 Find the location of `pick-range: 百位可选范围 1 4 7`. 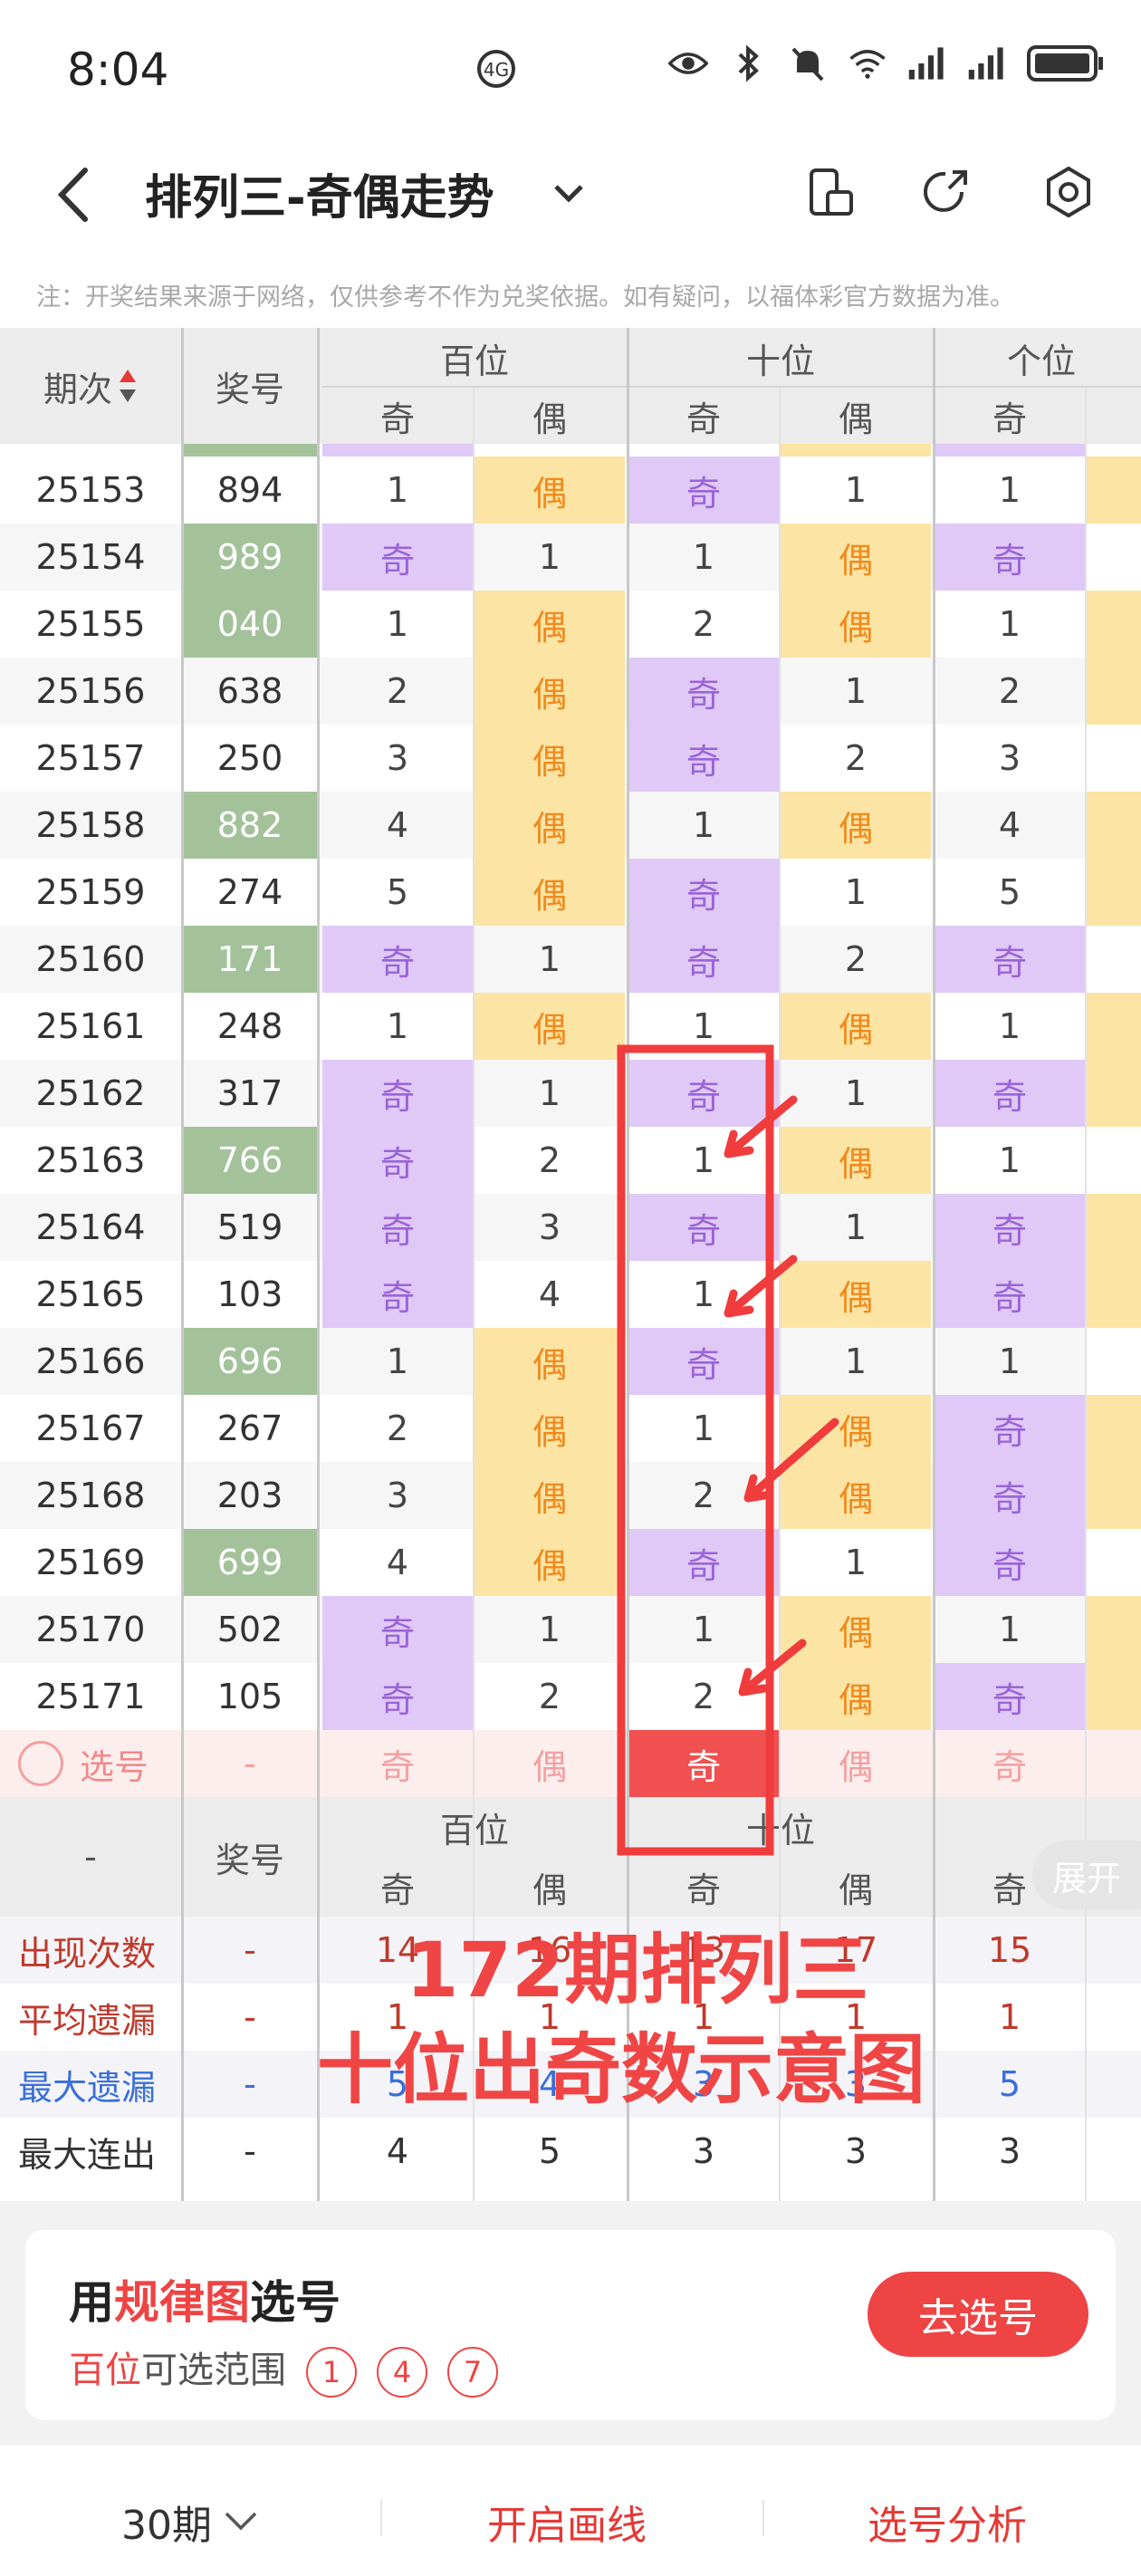

pick-range: 百位可选范围 1 4 7 is located at coordinates (283, 2369).